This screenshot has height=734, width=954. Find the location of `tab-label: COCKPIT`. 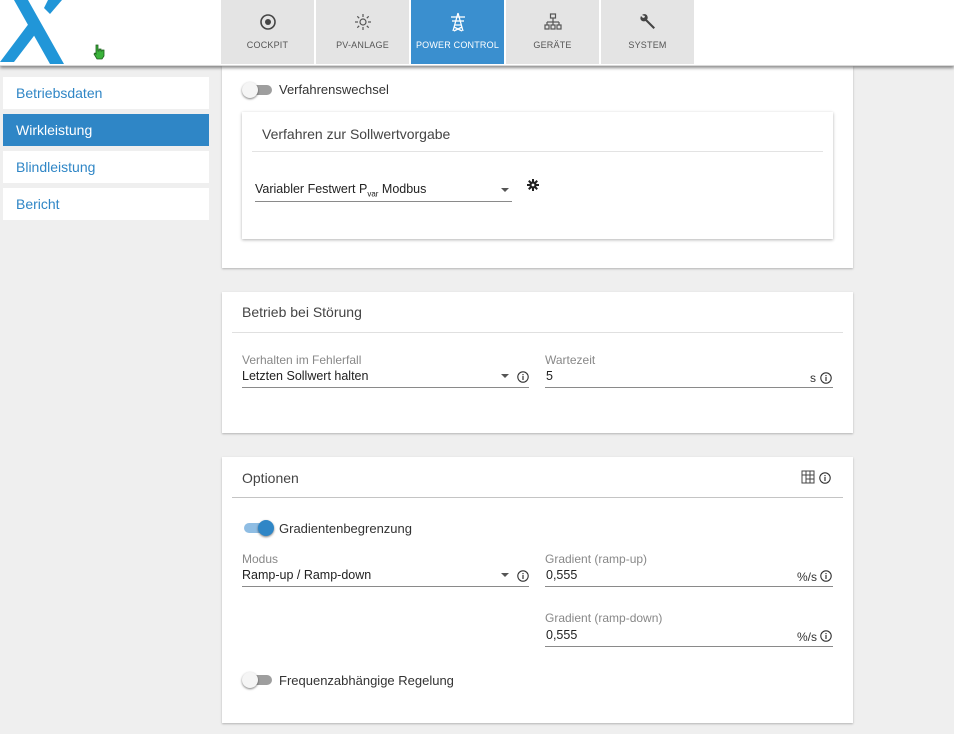

tab-label: COCKPIT is located at coordinates (267, 45).